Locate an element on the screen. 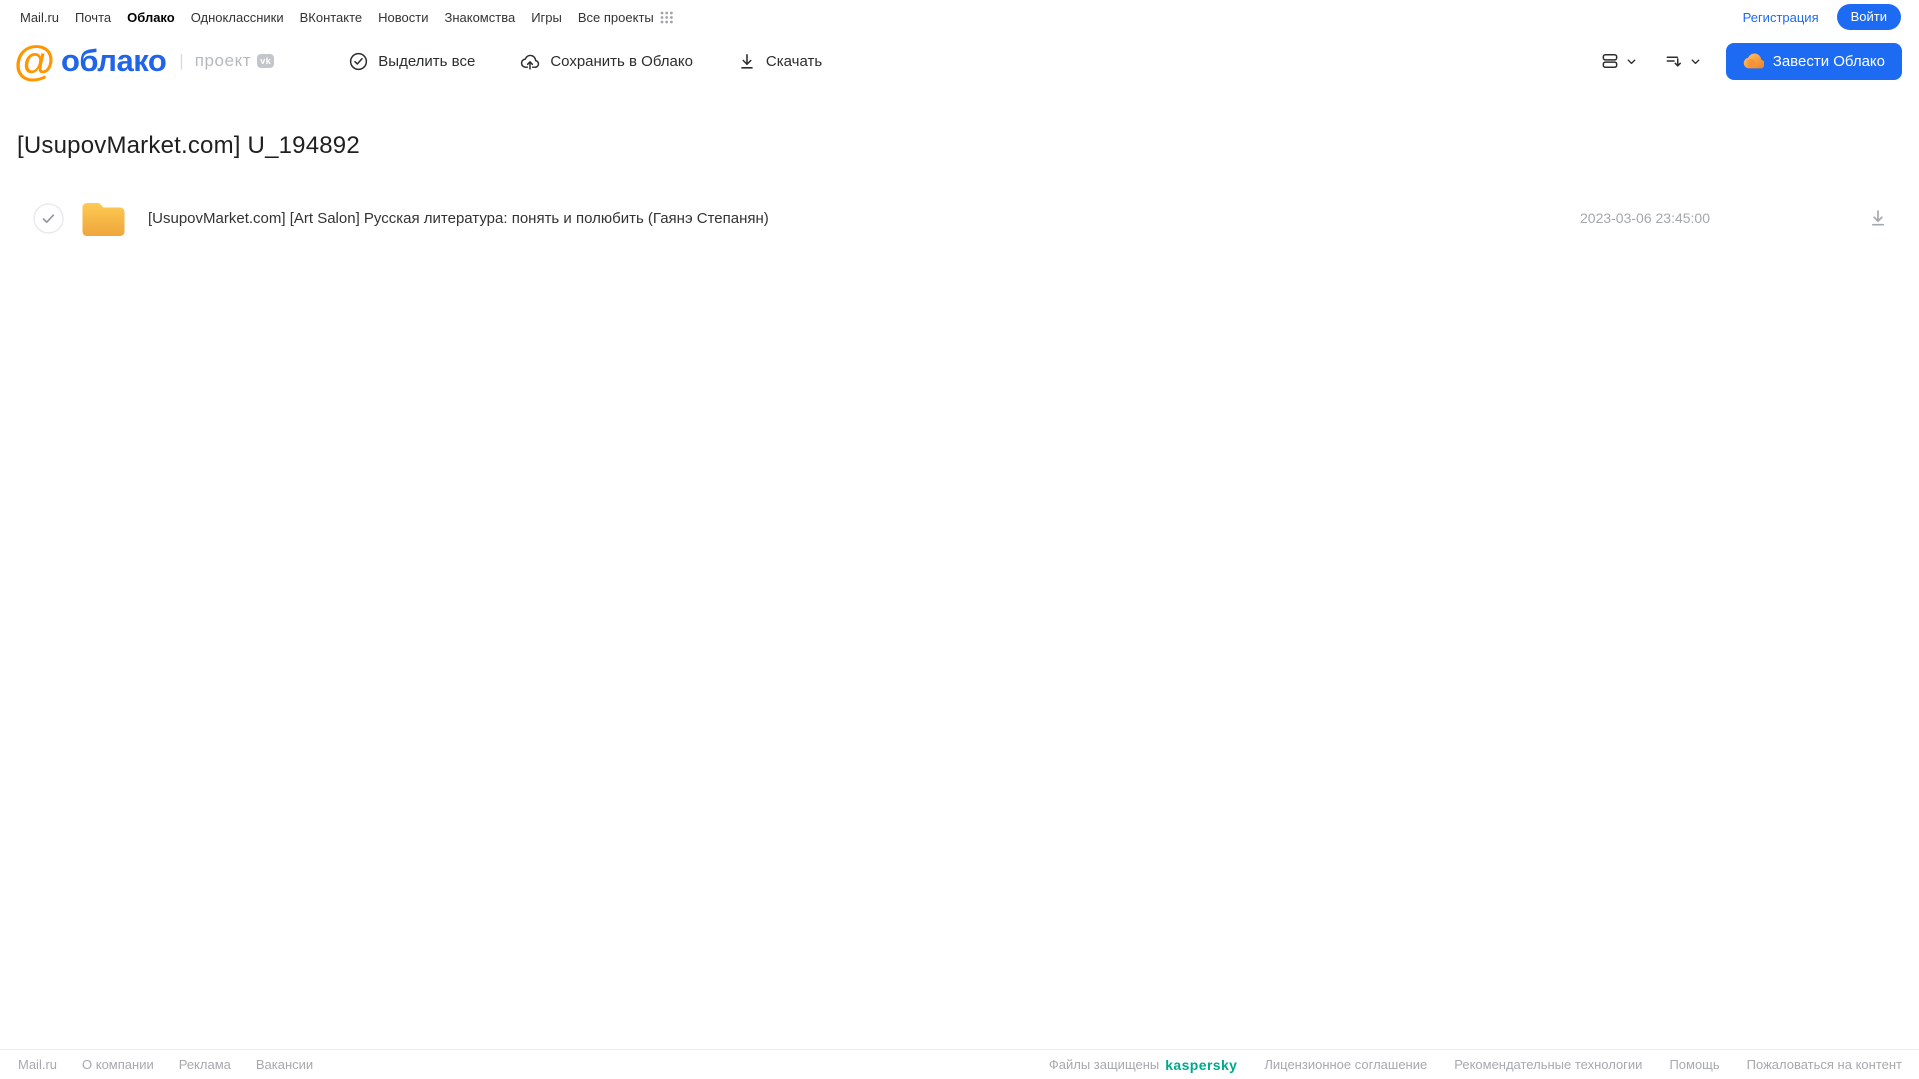 The image size is (1919, 1079). nav-link-odnoklassniki: Одноклассники is located at coordinates (237, 17).